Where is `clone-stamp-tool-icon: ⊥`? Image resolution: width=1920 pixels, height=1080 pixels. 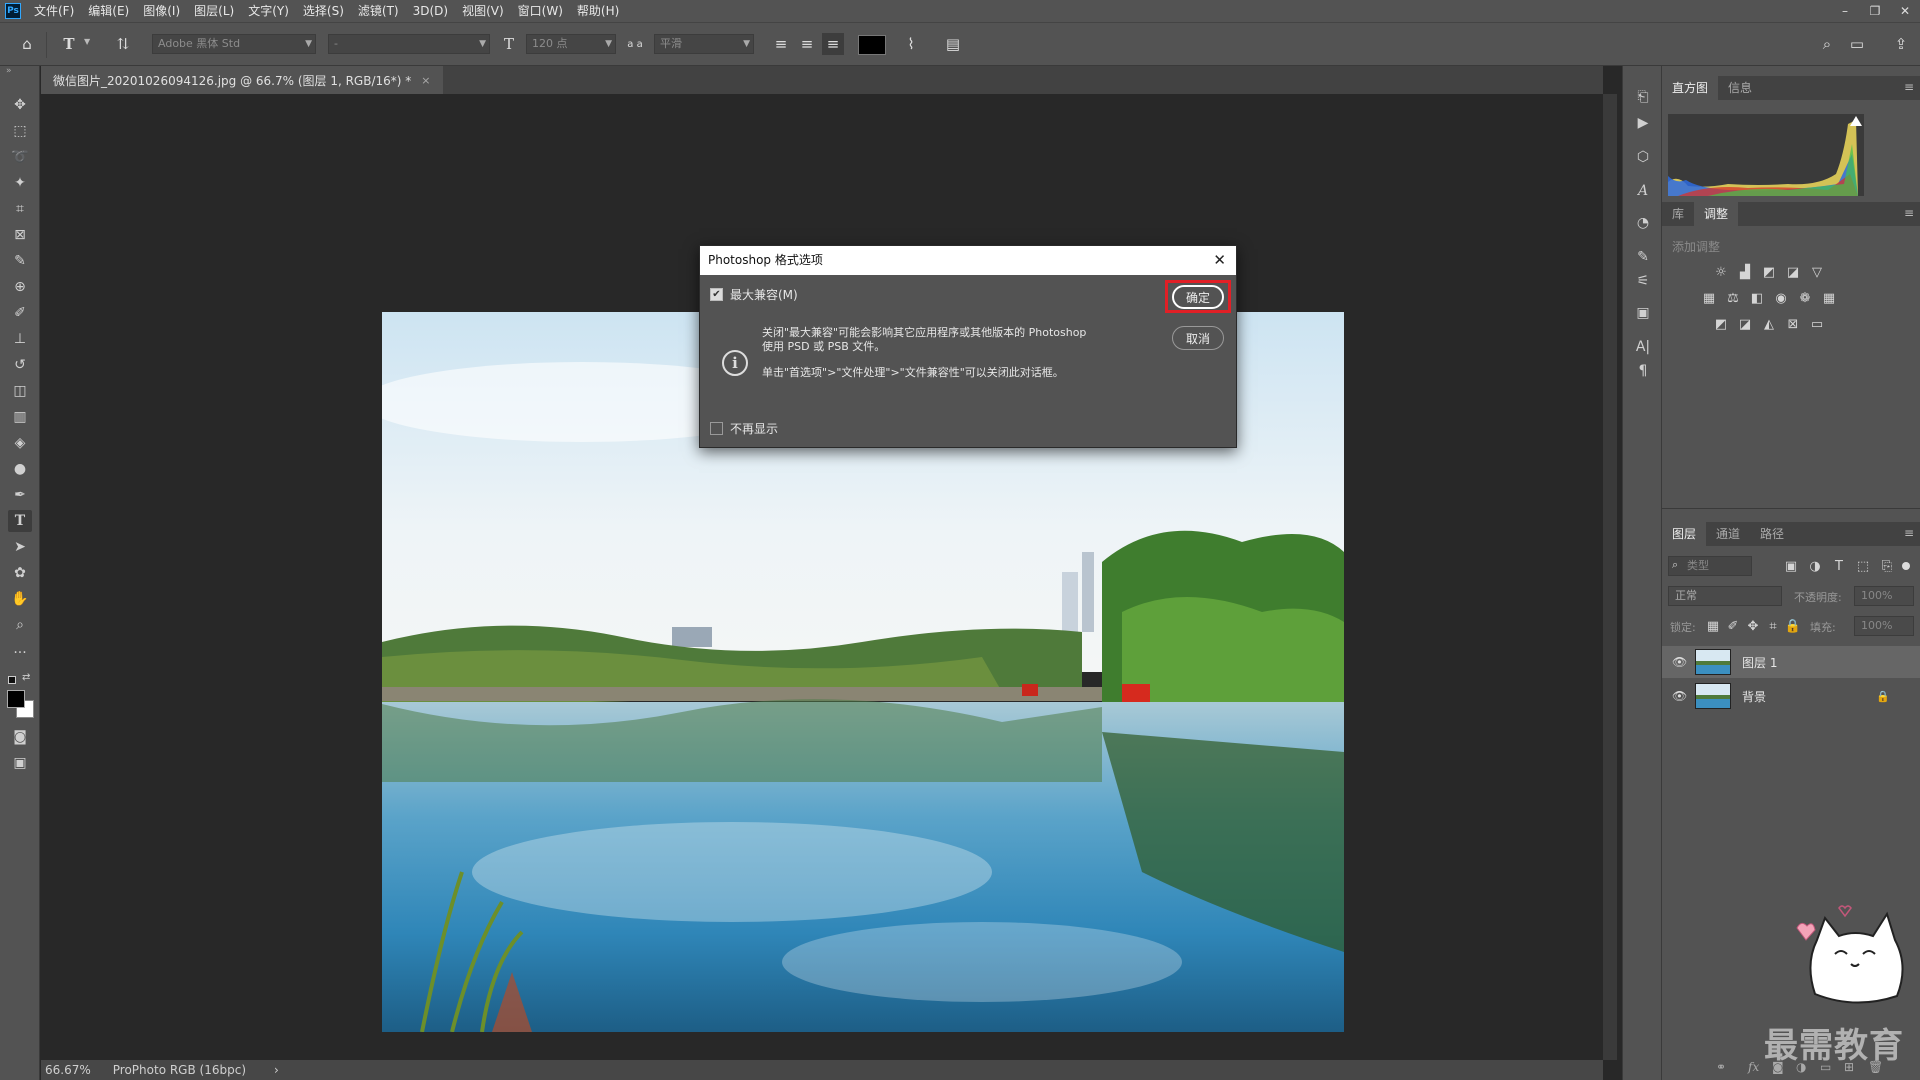 clone-stamp-tool-icon: ⊥ is located at coordinates (20, 339).